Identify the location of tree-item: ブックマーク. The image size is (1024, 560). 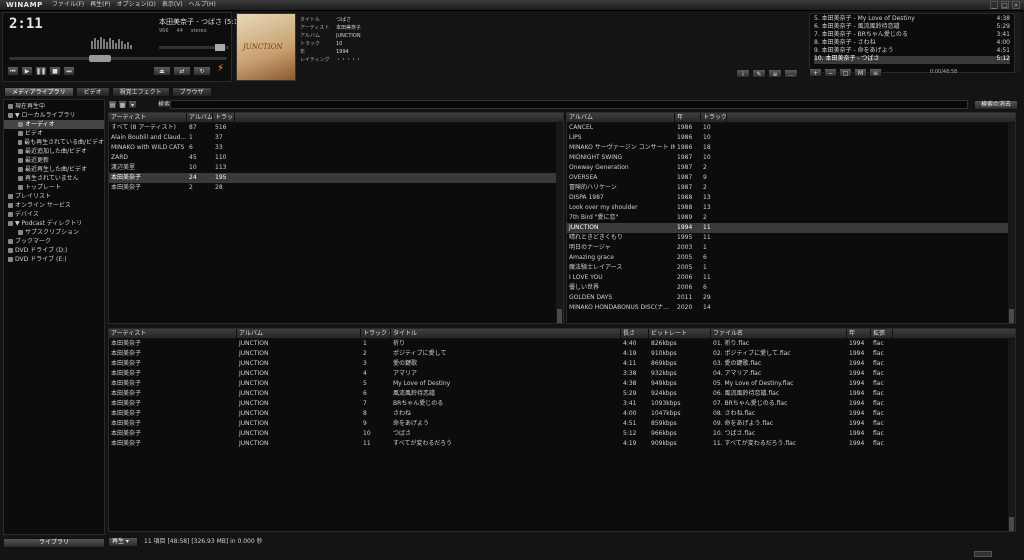
(54, 241).